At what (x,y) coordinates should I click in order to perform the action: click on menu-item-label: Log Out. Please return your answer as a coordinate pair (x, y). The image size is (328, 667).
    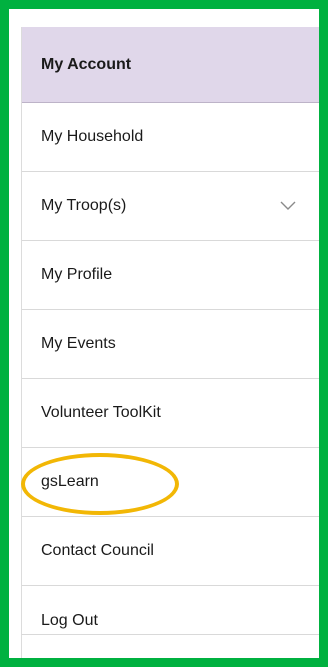
    Looking at the image, I should click on (69, 620).